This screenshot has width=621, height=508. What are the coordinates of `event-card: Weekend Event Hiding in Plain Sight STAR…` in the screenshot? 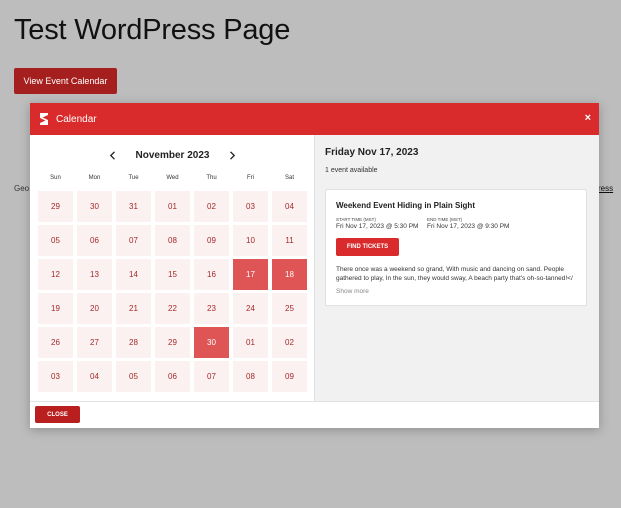 It's located at (456, 247).